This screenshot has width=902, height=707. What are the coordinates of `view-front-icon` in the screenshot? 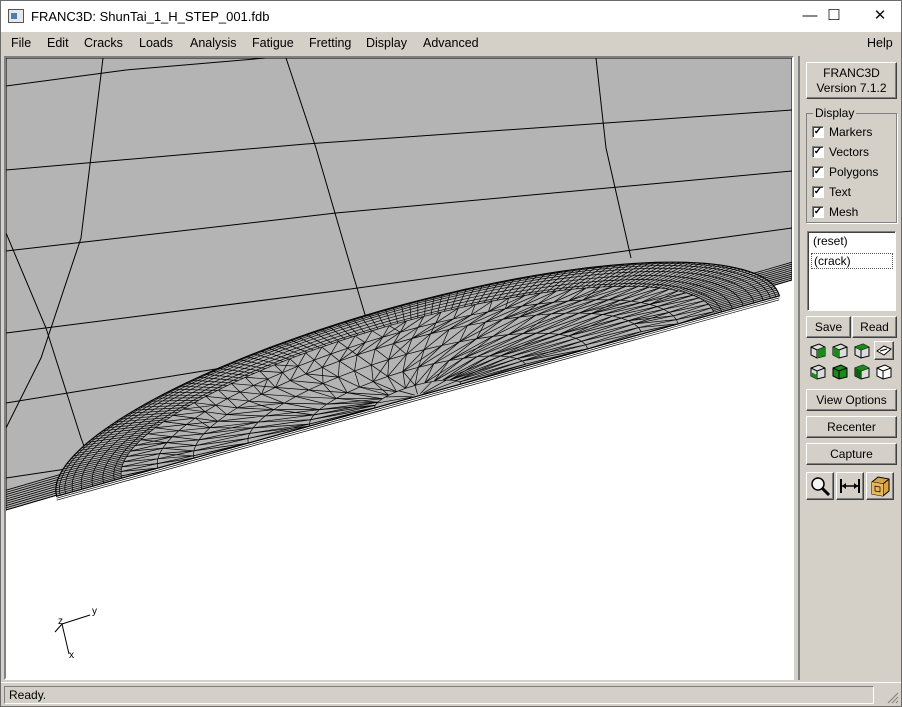 It's located at (840, 350).